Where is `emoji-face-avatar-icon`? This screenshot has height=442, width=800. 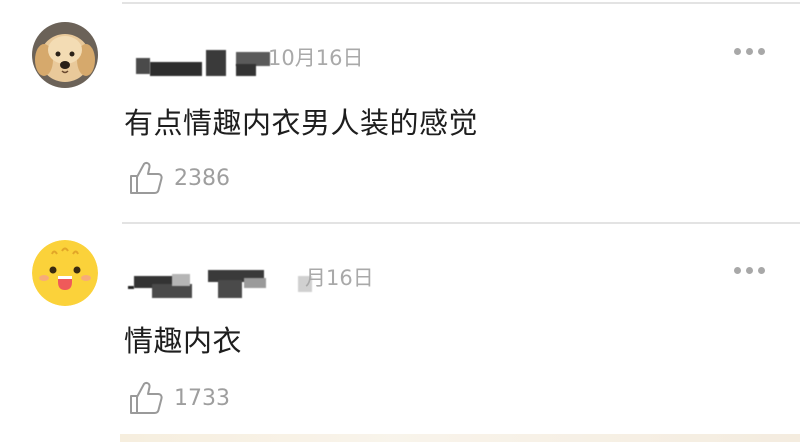 emoji-face-avatar-icon is located at coordinates (65, 273).